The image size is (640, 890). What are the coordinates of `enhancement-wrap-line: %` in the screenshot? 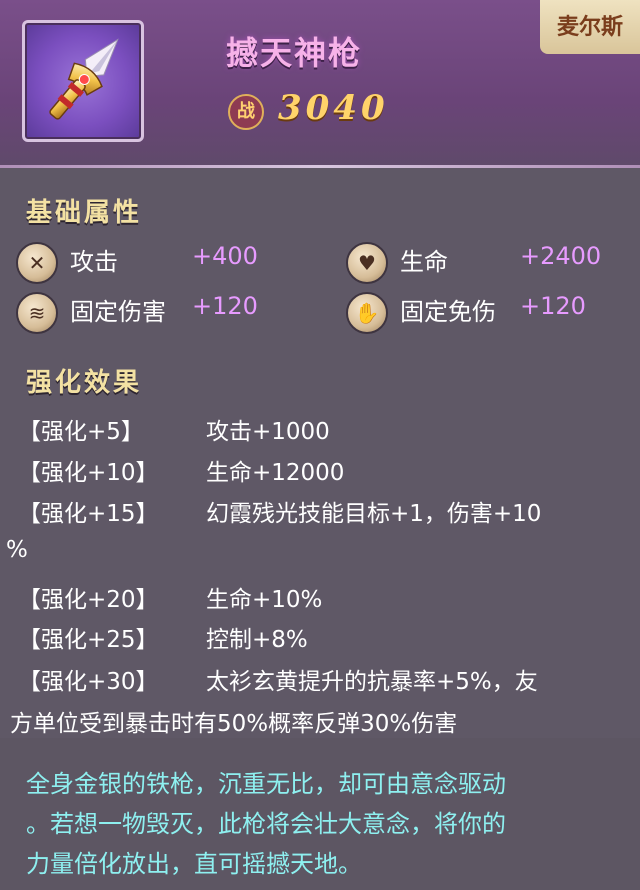 It's located at (17, 550).